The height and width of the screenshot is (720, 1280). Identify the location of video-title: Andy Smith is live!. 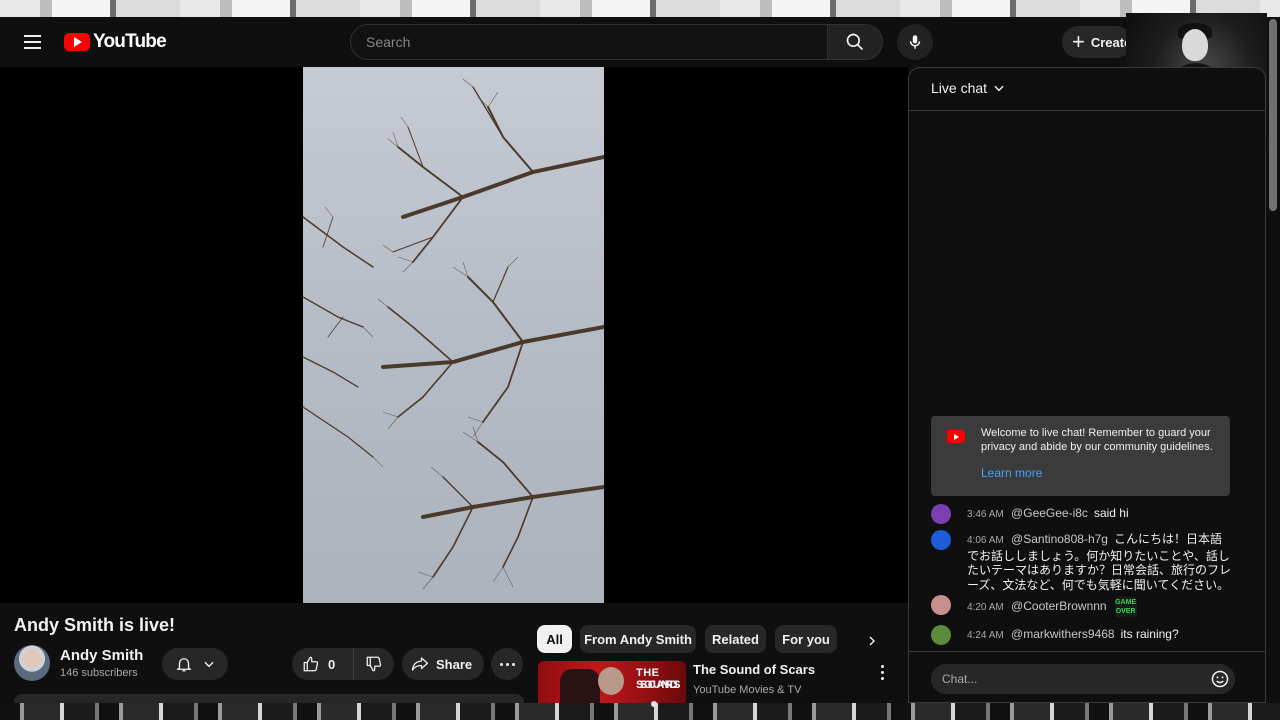
(95, 625).